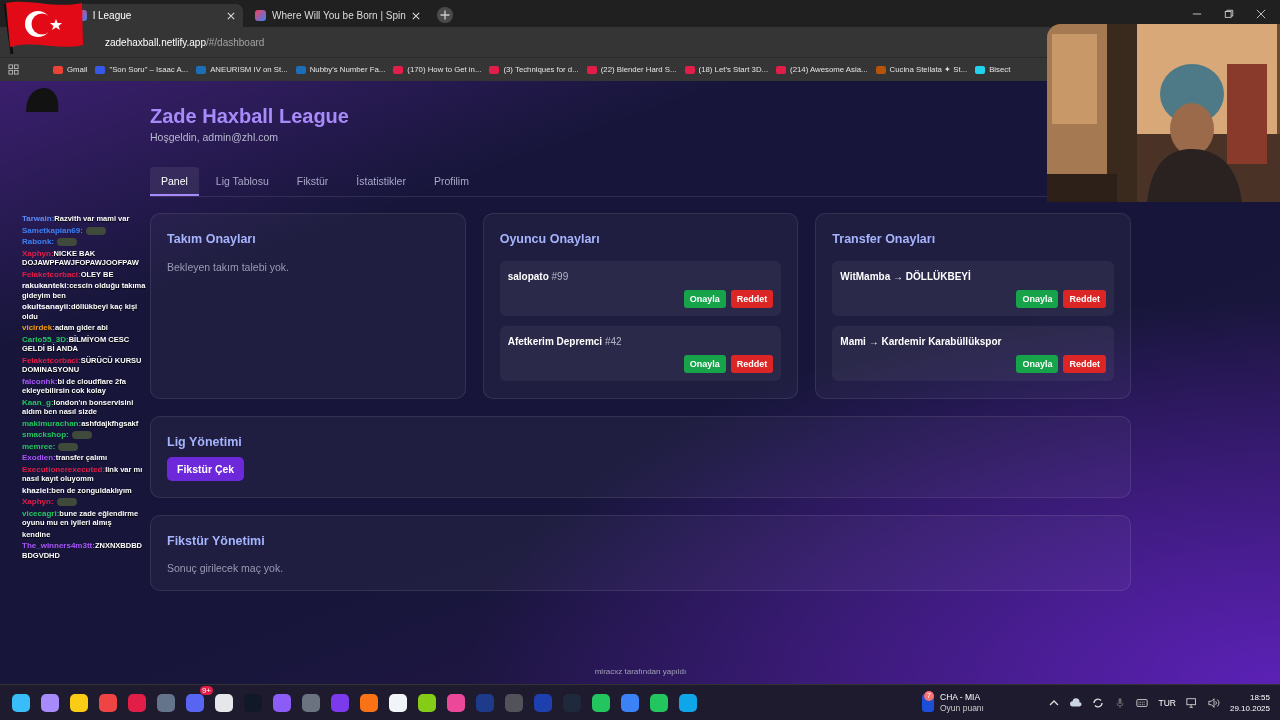  Describe the element at coordinates (1249, 708) in the screenshot. I see `clock-date: 29.10.2025` at that location.